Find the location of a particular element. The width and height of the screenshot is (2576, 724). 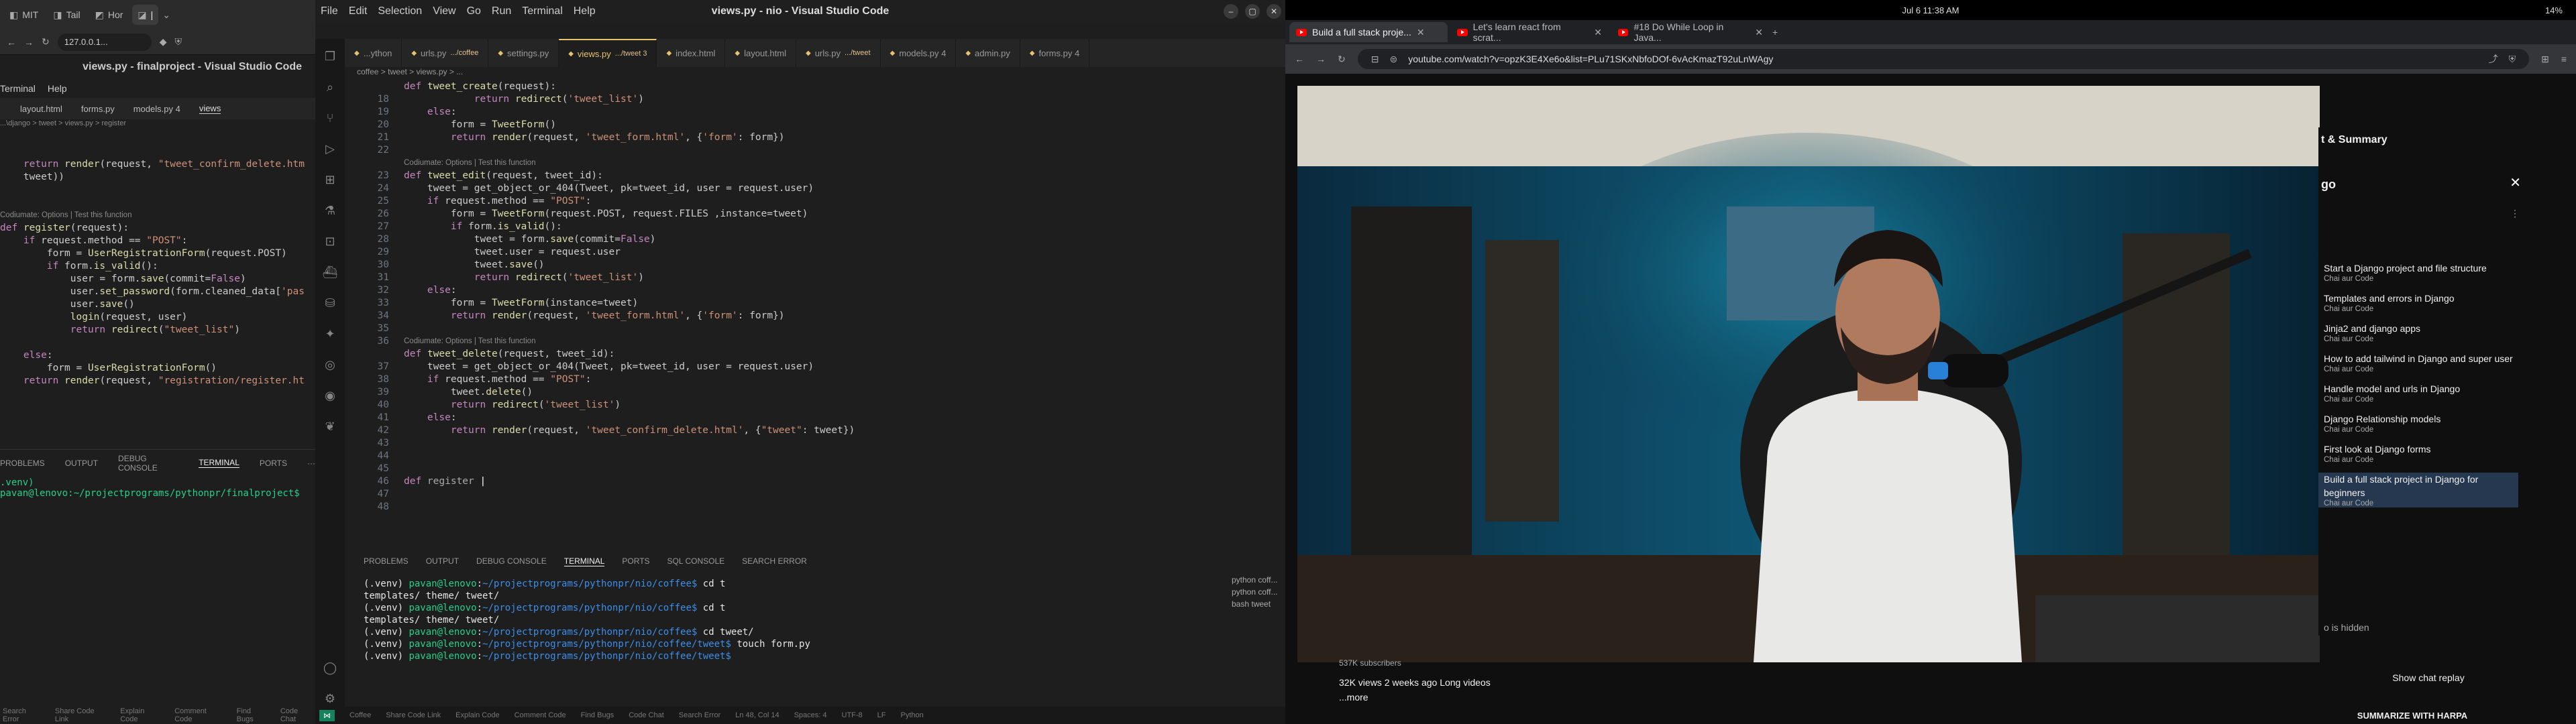

editor-tab: models.py 4 is located at coordinates (156, 109).